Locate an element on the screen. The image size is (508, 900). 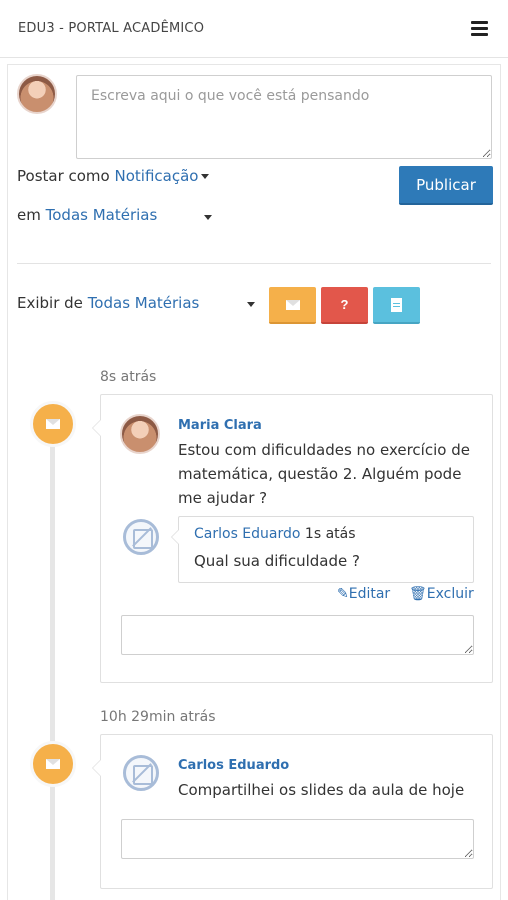
timeline-time: 8s atrás is located at coordinates (128, 377).